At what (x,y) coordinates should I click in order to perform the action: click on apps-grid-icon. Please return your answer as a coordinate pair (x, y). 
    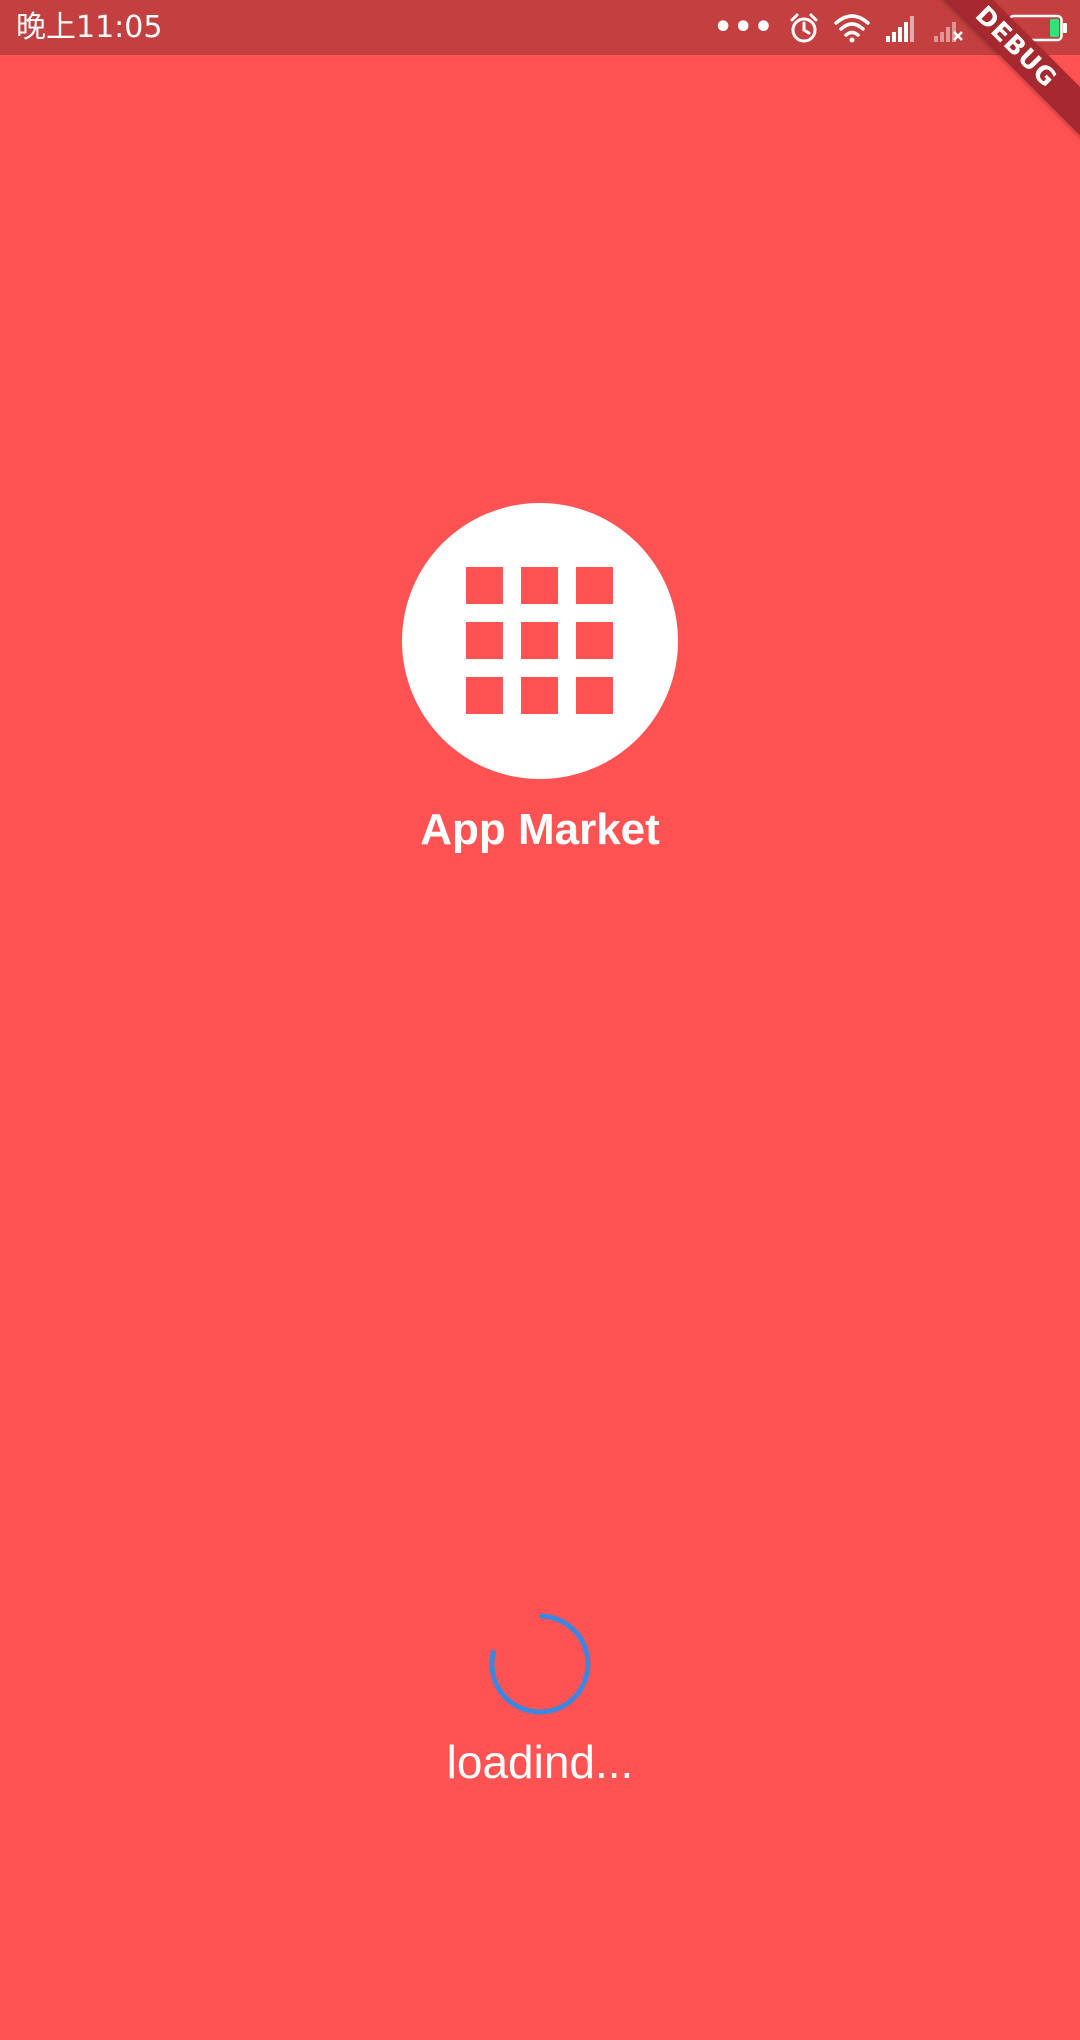
    Looking at the image, I should click on (540, 641).